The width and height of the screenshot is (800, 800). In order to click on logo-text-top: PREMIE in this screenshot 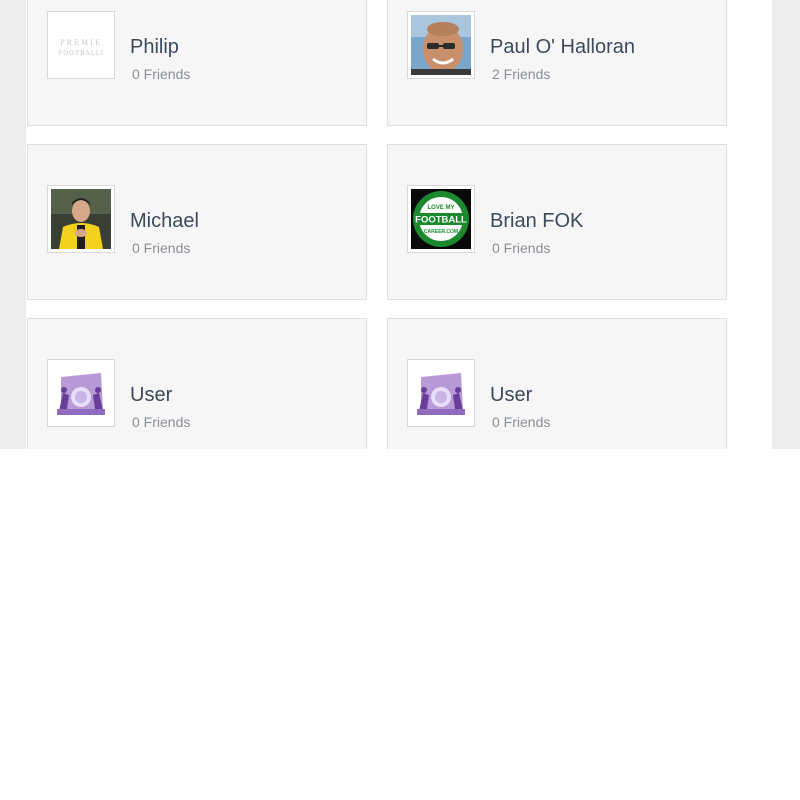, I will do `click(81, 43)`.